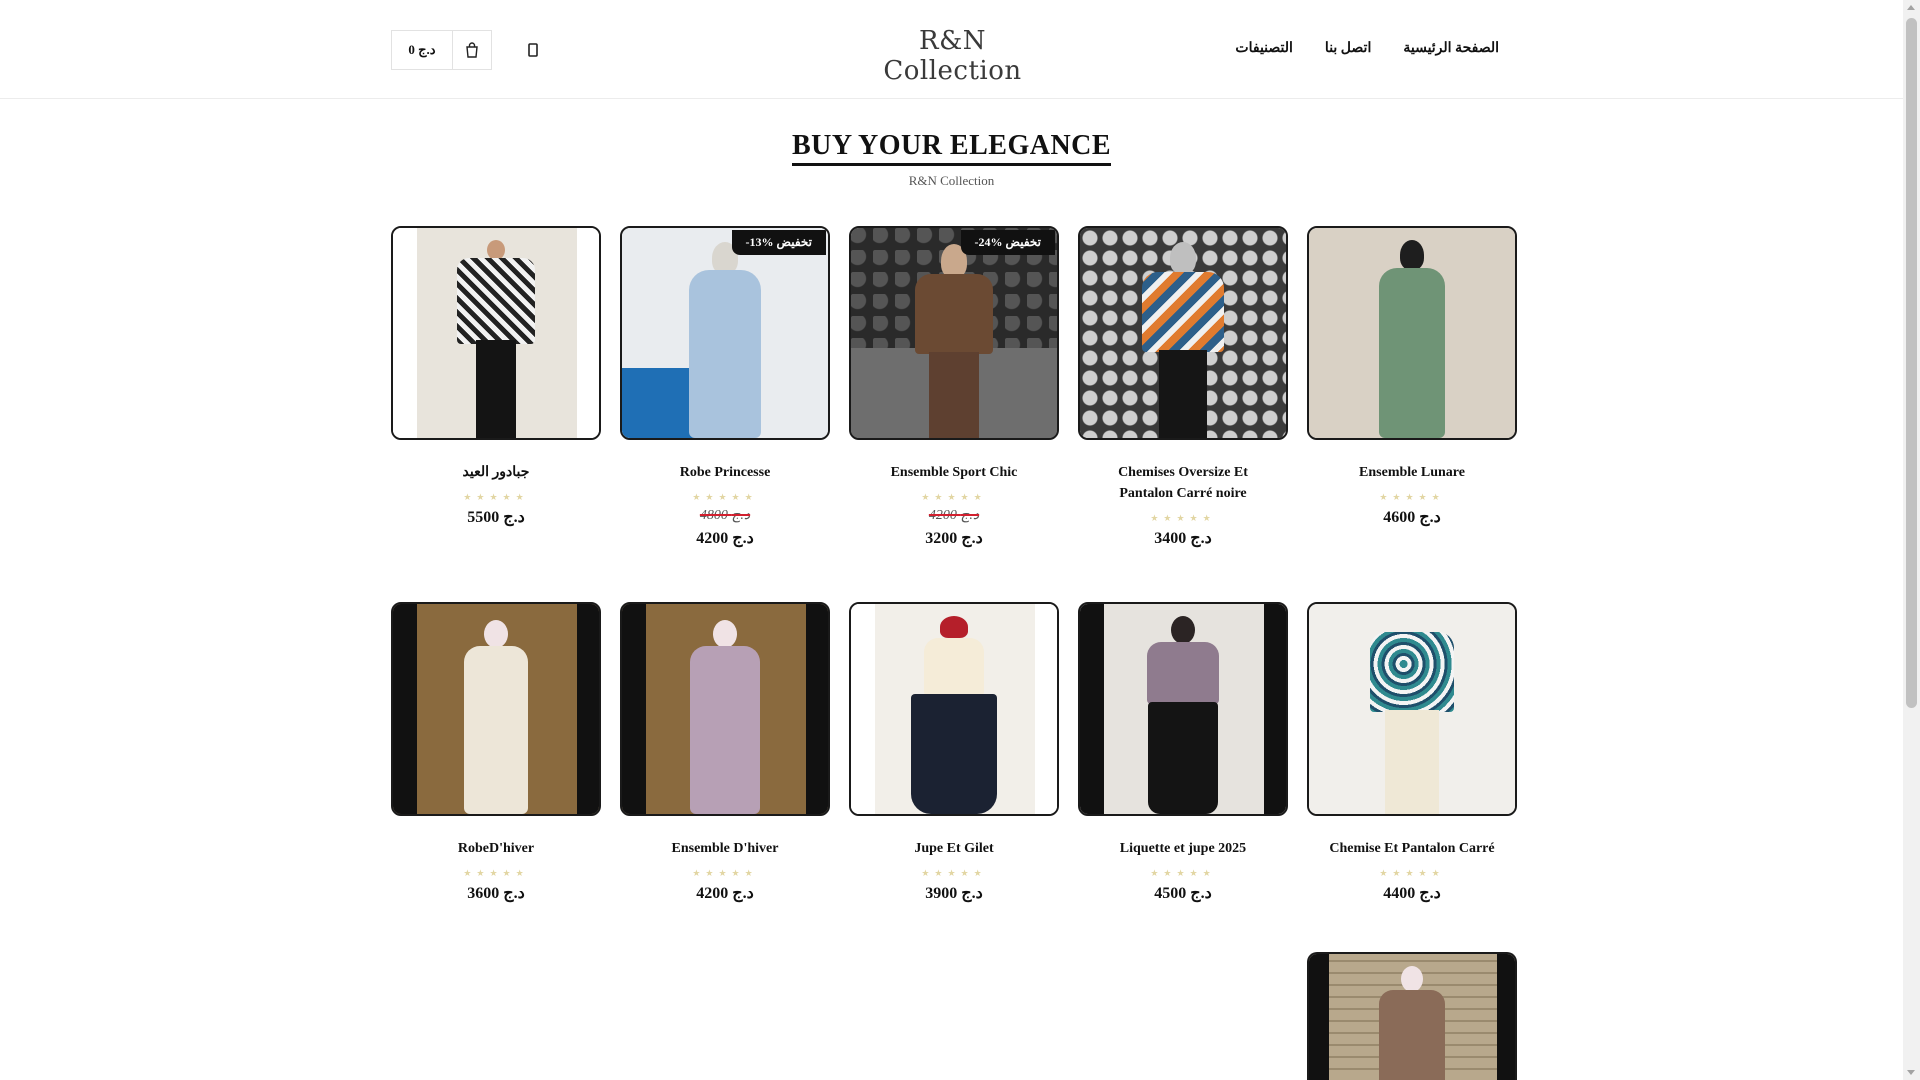 This screenshot has height=1080, width=1920. Describe the element at coordinates (1264, 48) in the screenshot. I see `nav-categories: التصنيفات` at that location.